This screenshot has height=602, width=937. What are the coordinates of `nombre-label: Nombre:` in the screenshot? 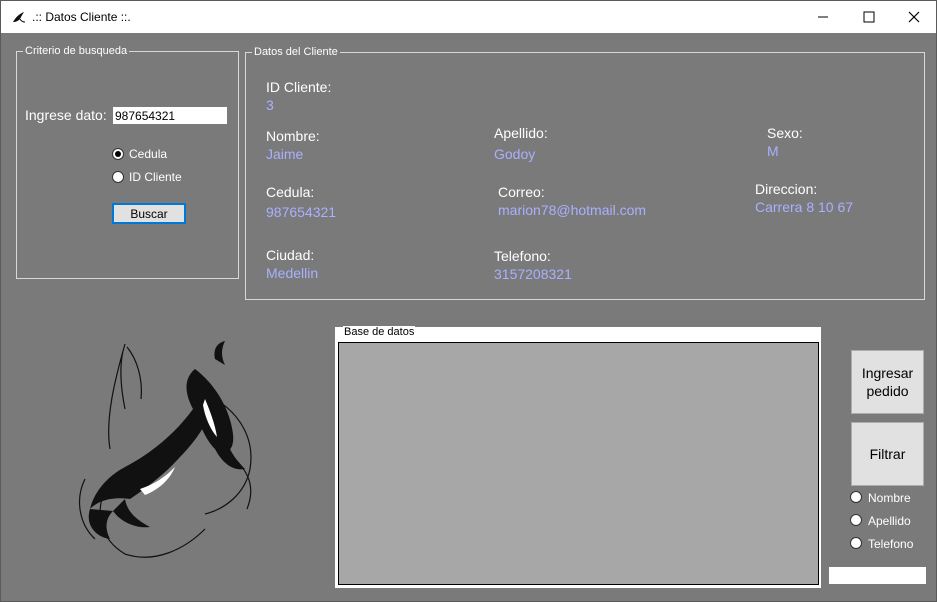 It's located at (293, 136).